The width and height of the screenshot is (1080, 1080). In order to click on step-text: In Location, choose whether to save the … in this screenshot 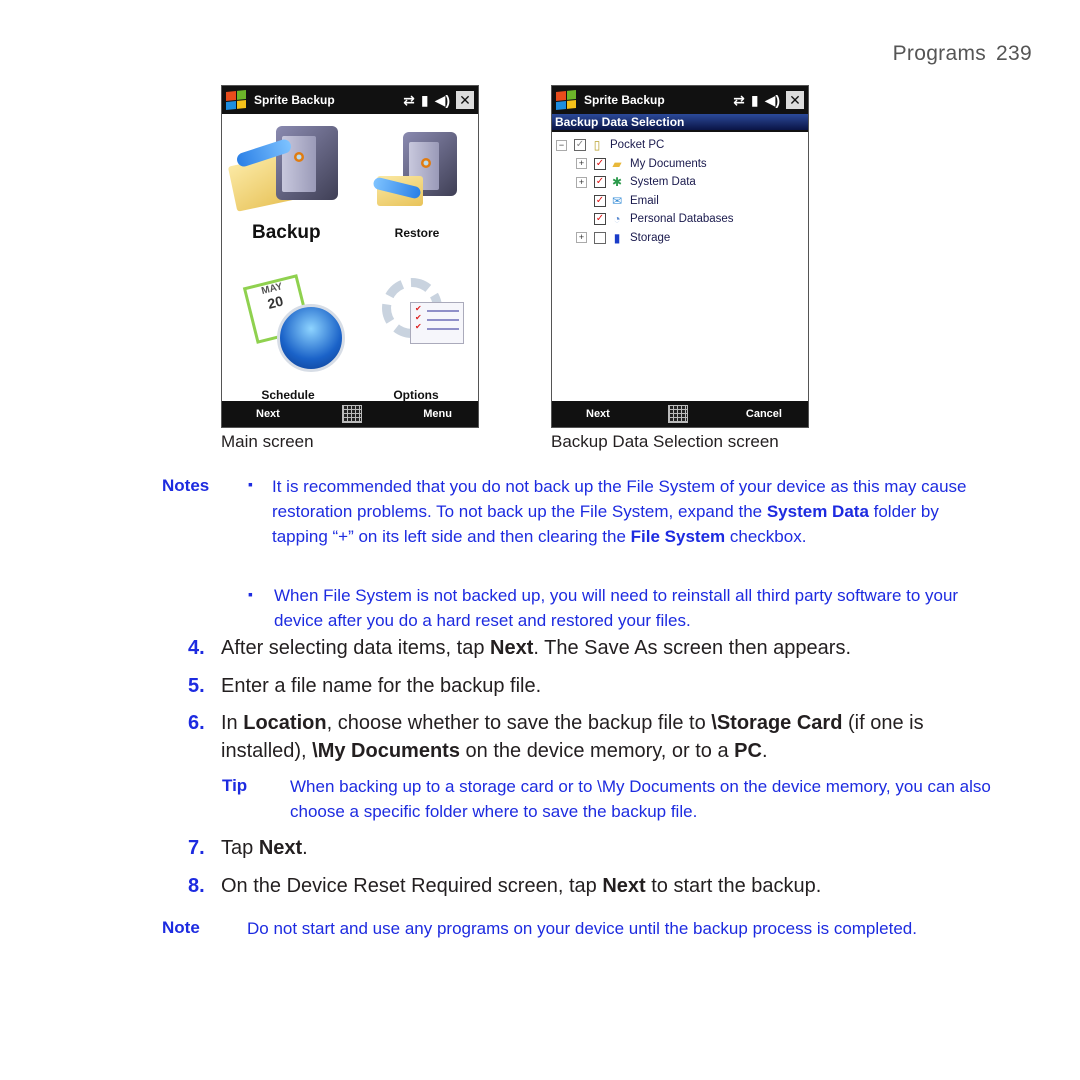, I will do `click(609, 737)`.